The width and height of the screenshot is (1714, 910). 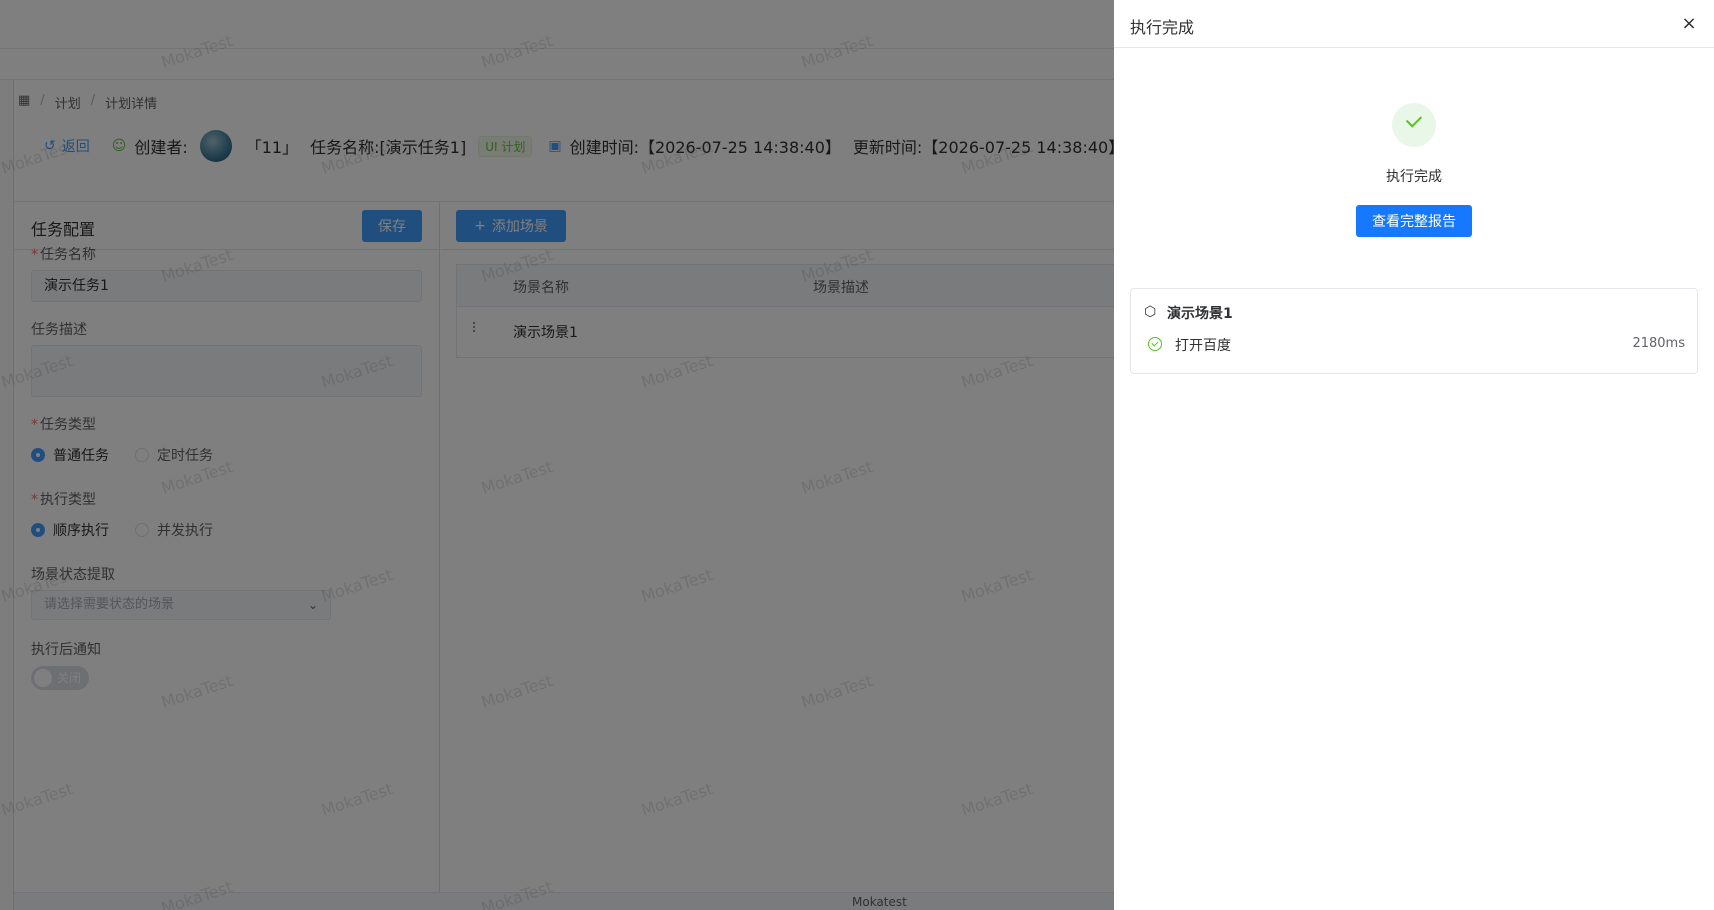 I want to click on drawer-header: 执行完成 ×, so click(x=1414, y=24).